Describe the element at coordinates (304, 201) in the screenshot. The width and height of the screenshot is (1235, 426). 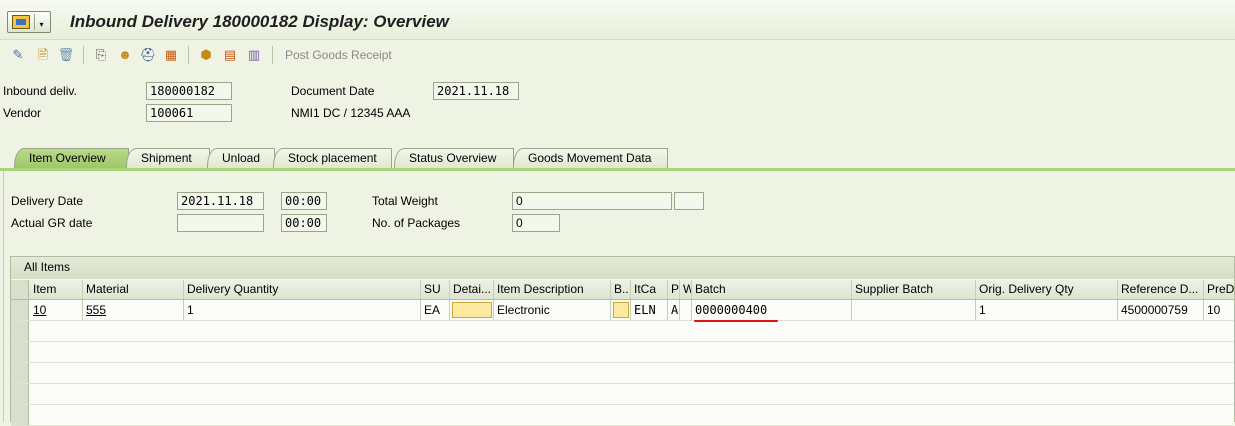
I see `delivery-time-field: 00:00` at that location.